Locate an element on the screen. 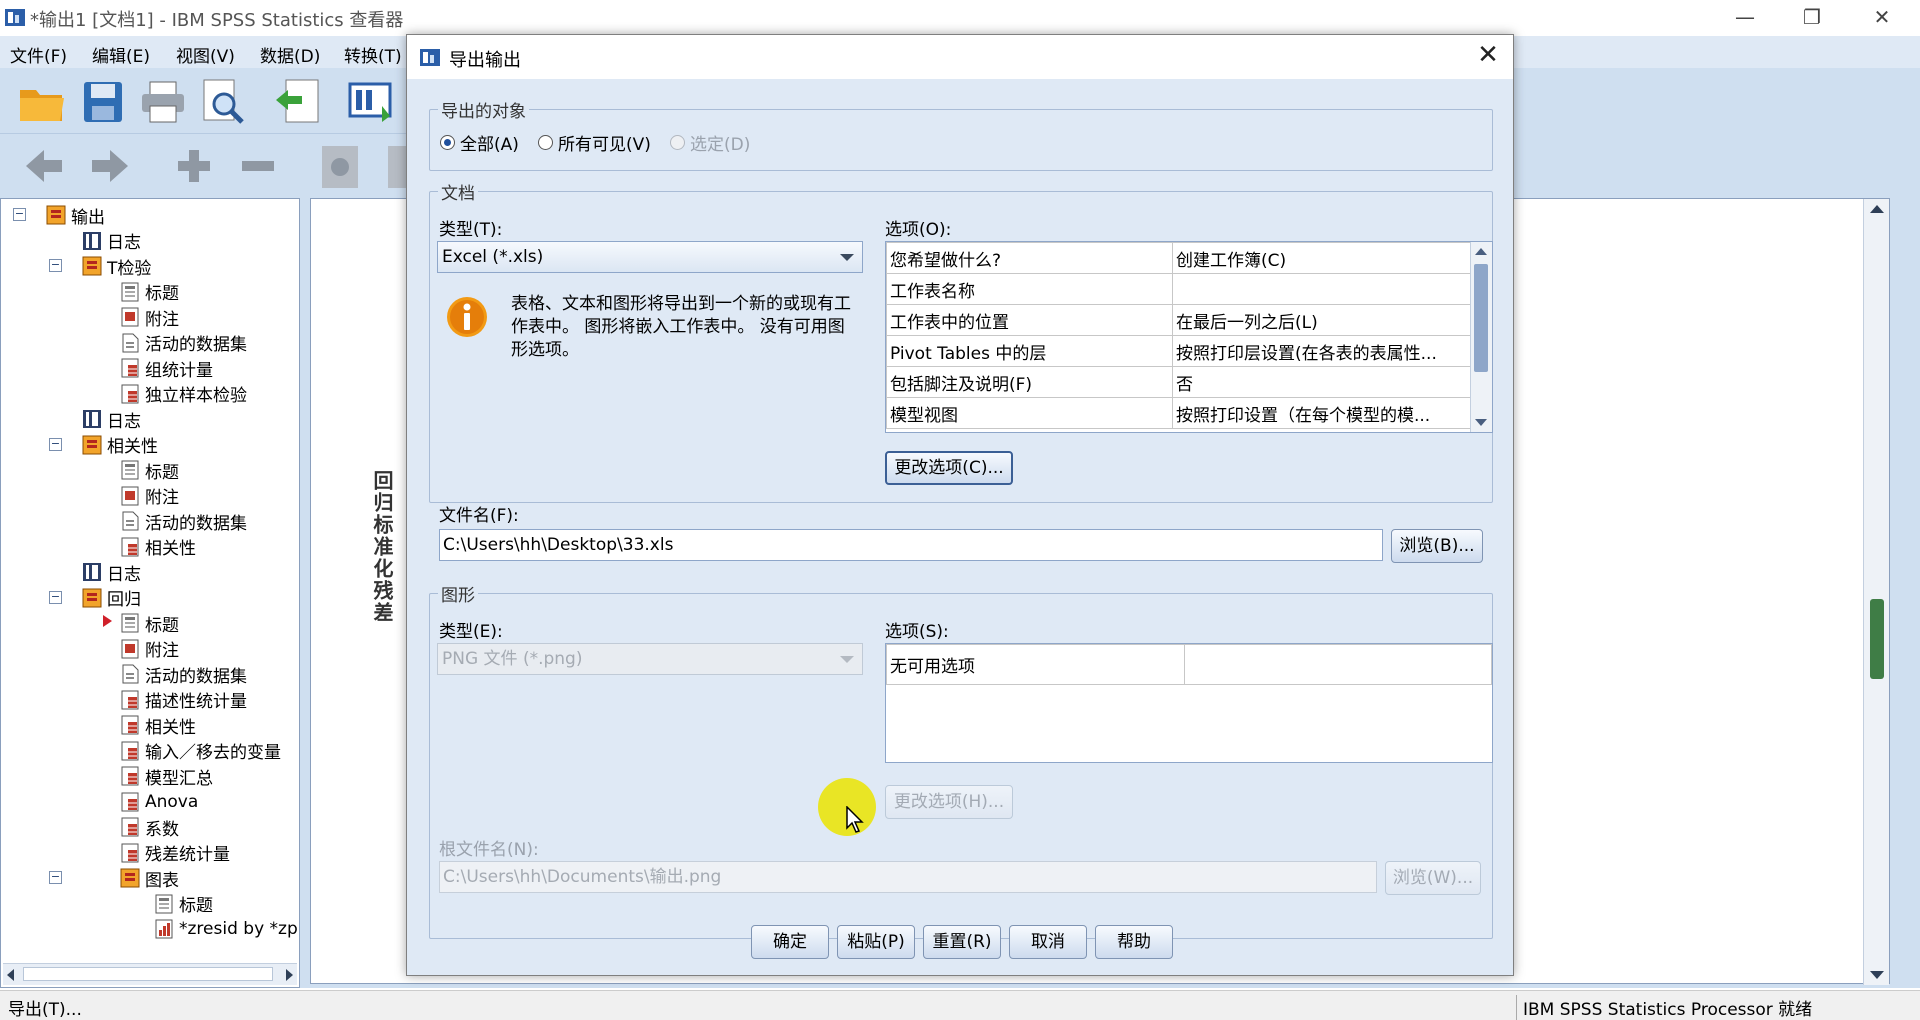  option-value: 创建工作簿(C) is located at coordinates (1322, 258).